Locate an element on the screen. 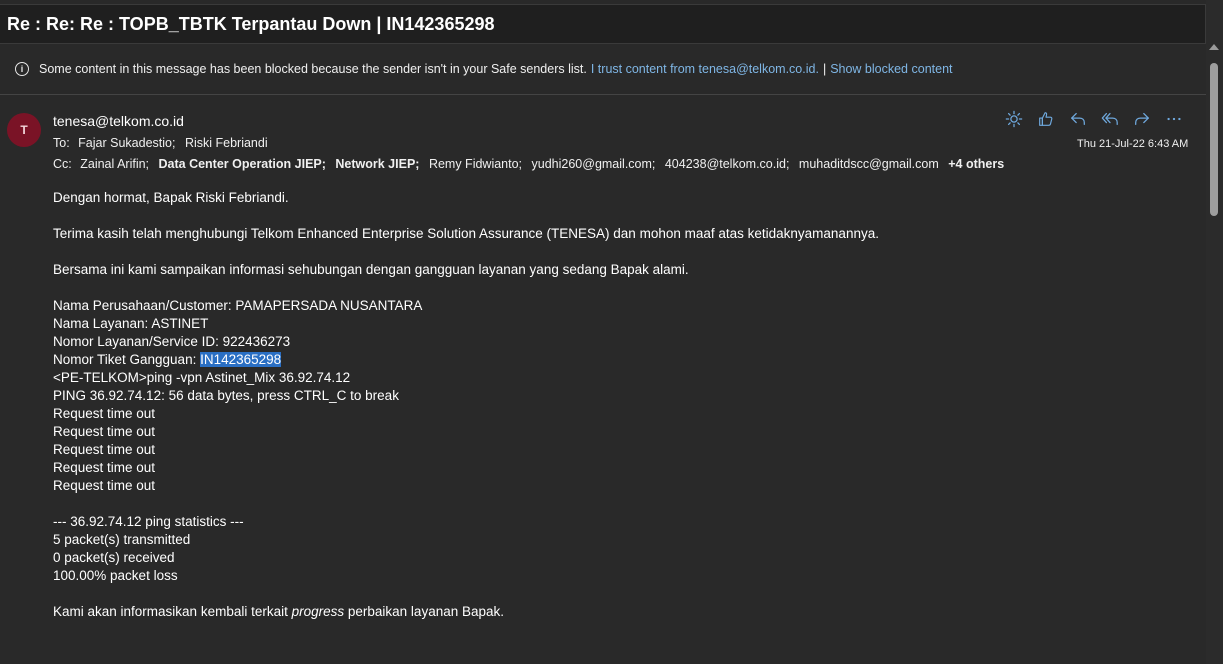 This screenshot has height=664, width=1223. recipient: Riski Febriandi is located at coordinates (226, 143).